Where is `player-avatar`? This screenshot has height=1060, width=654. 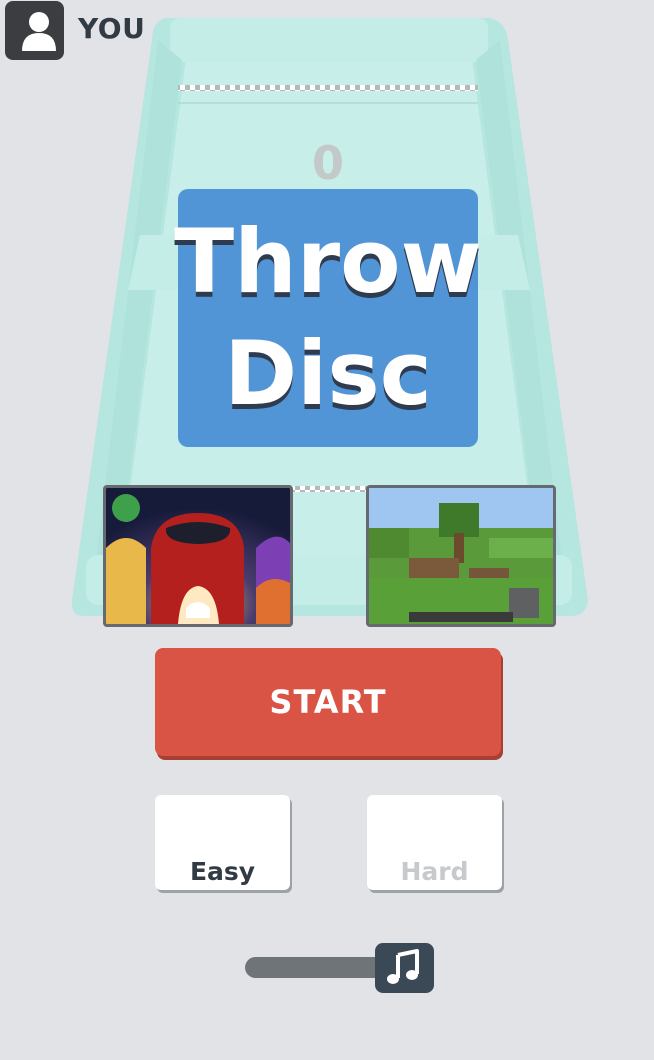 player-avatar is located at coordinates (34, 30).